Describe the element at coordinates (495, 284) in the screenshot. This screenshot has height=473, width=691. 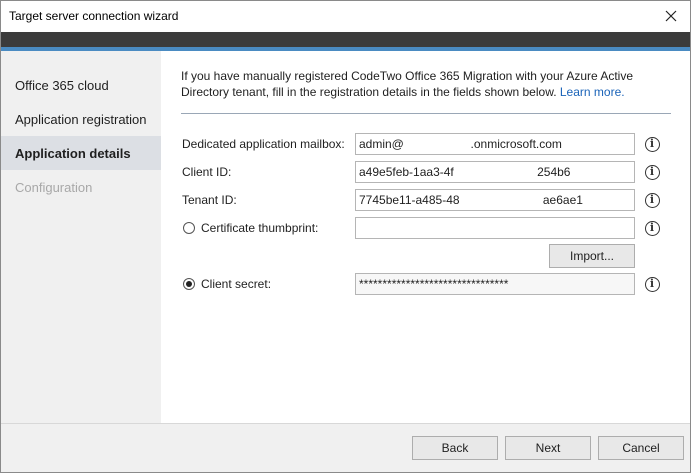
I see `client-secret-field: ********************************` at that location.